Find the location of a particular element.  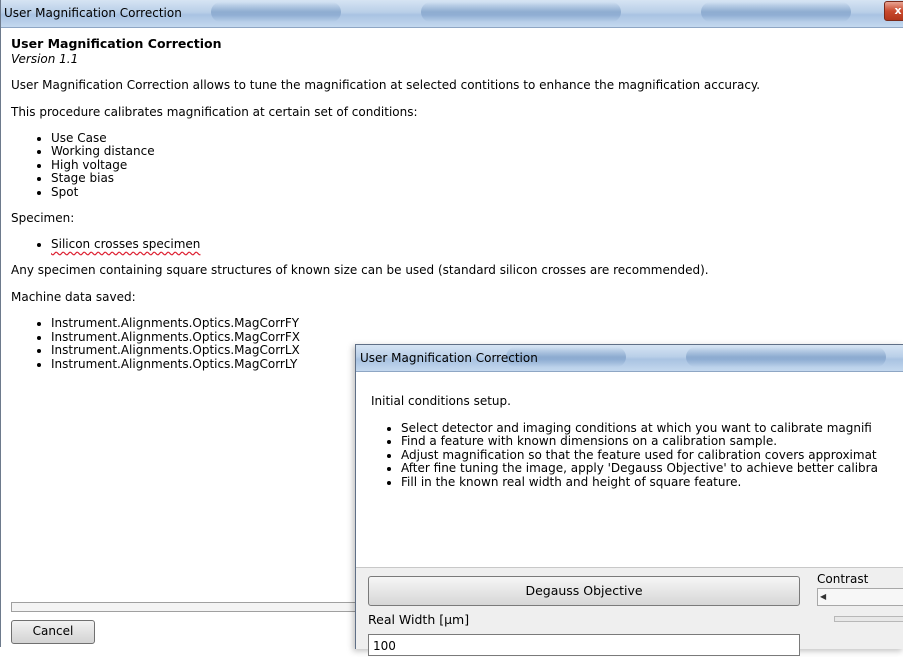

contrast-slider: ◀ is located at coordinates (860, 597).